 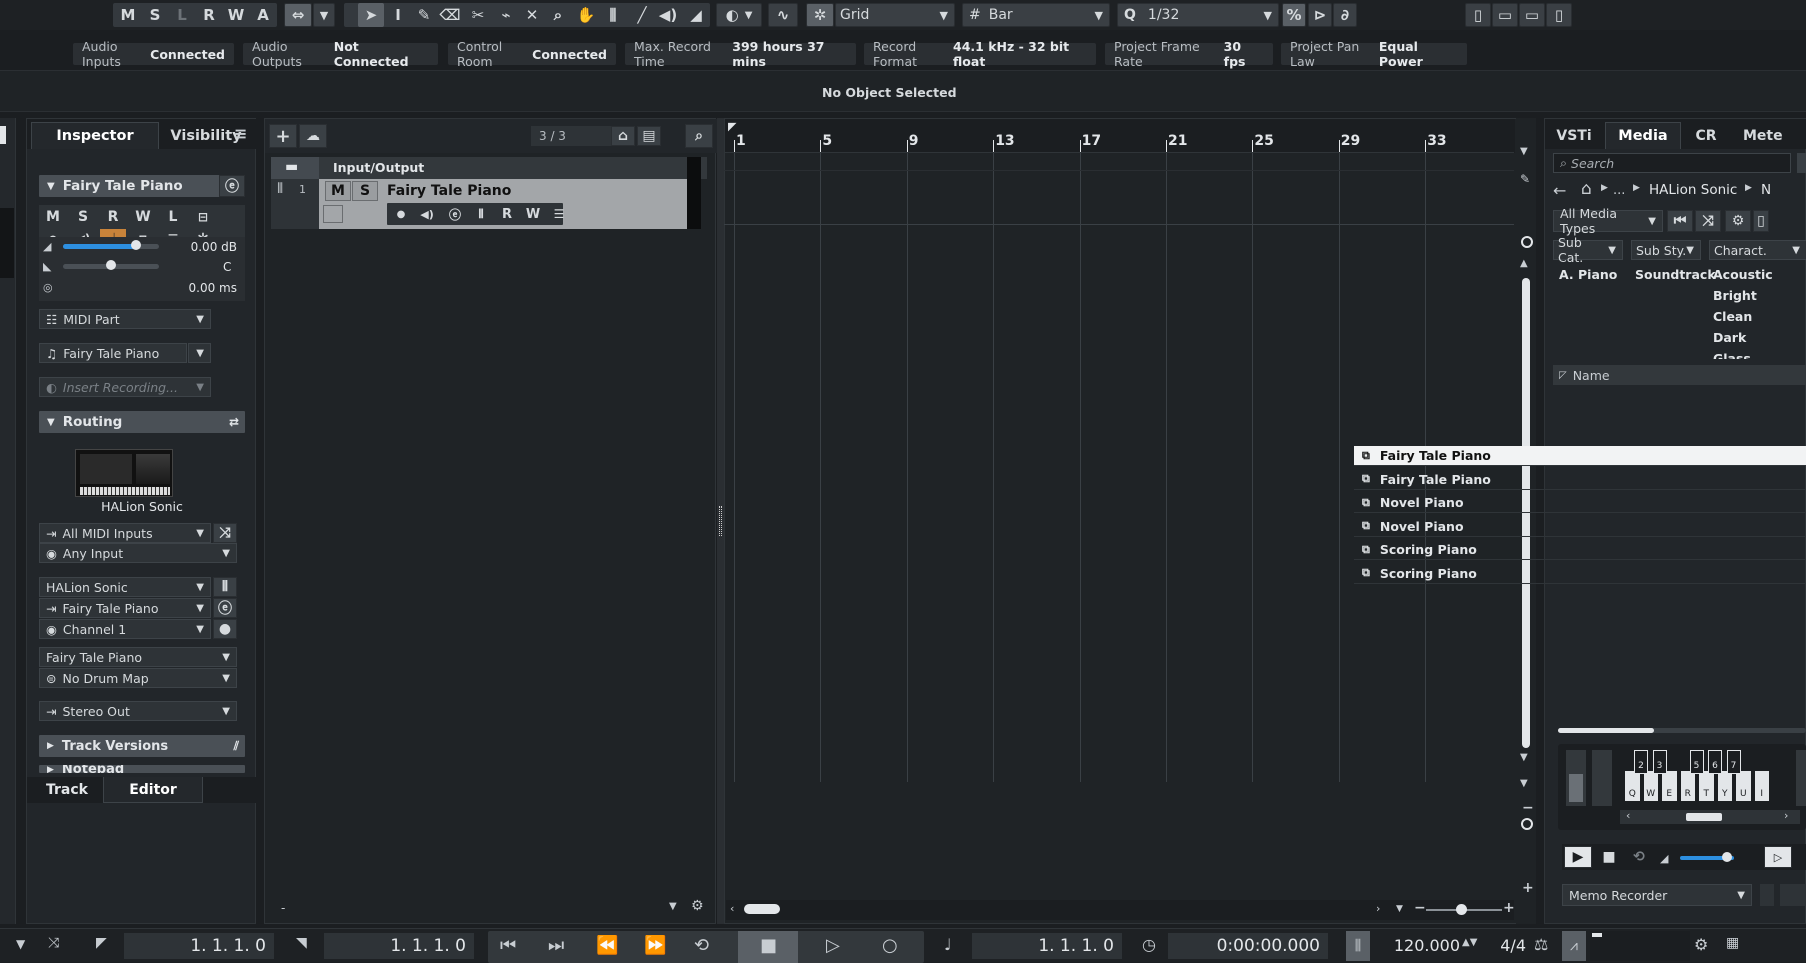 What do you see at coordinates (1729, 337) in the screenshot?
I see `filter-value: Dark` at bounding box center [1729, 337].